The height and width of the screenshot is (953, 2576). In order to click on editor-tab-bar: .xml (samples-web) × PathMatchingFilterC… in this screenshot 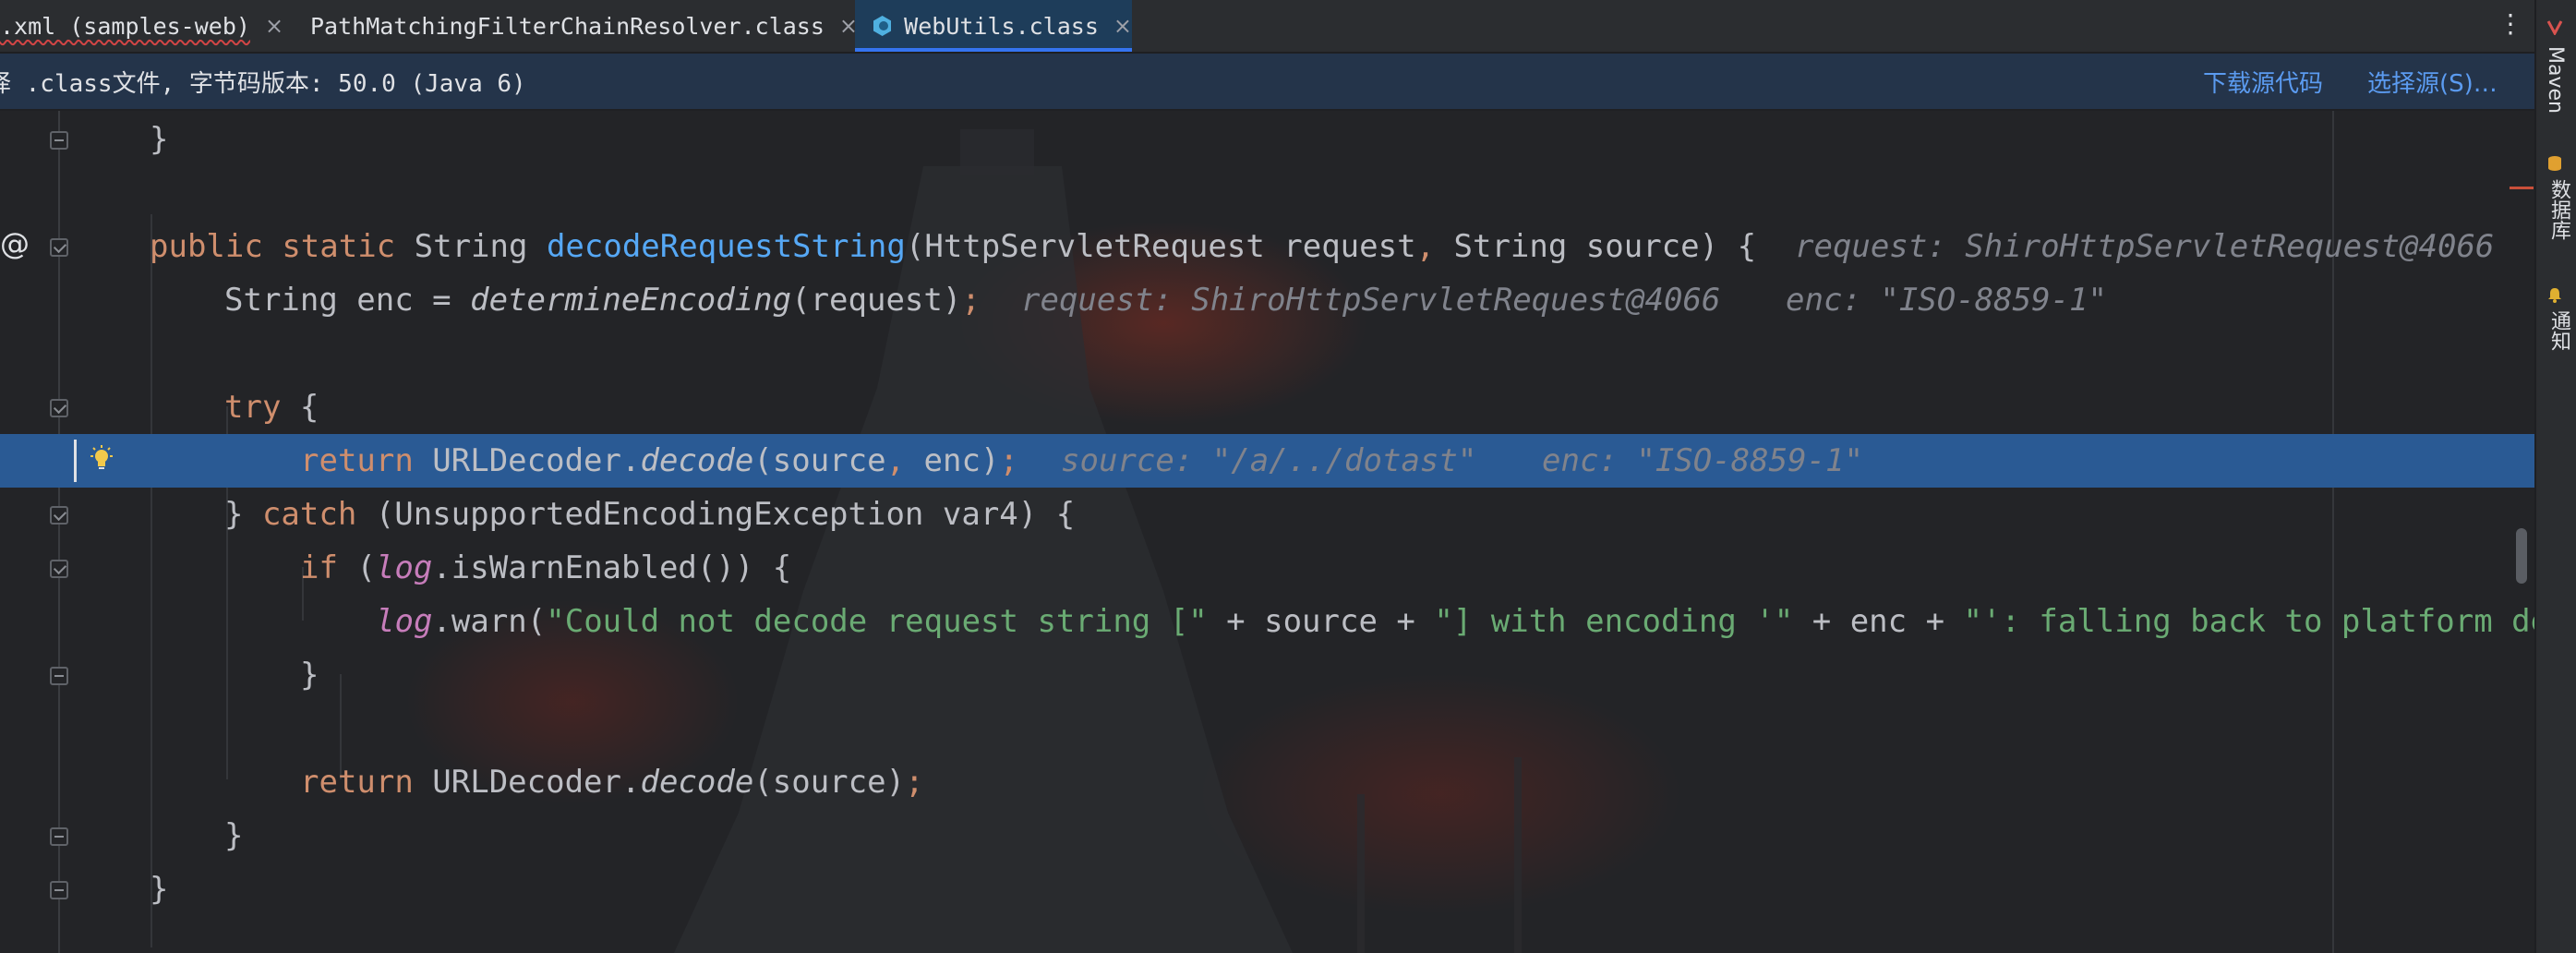, I will do `click(1267, 27)`.